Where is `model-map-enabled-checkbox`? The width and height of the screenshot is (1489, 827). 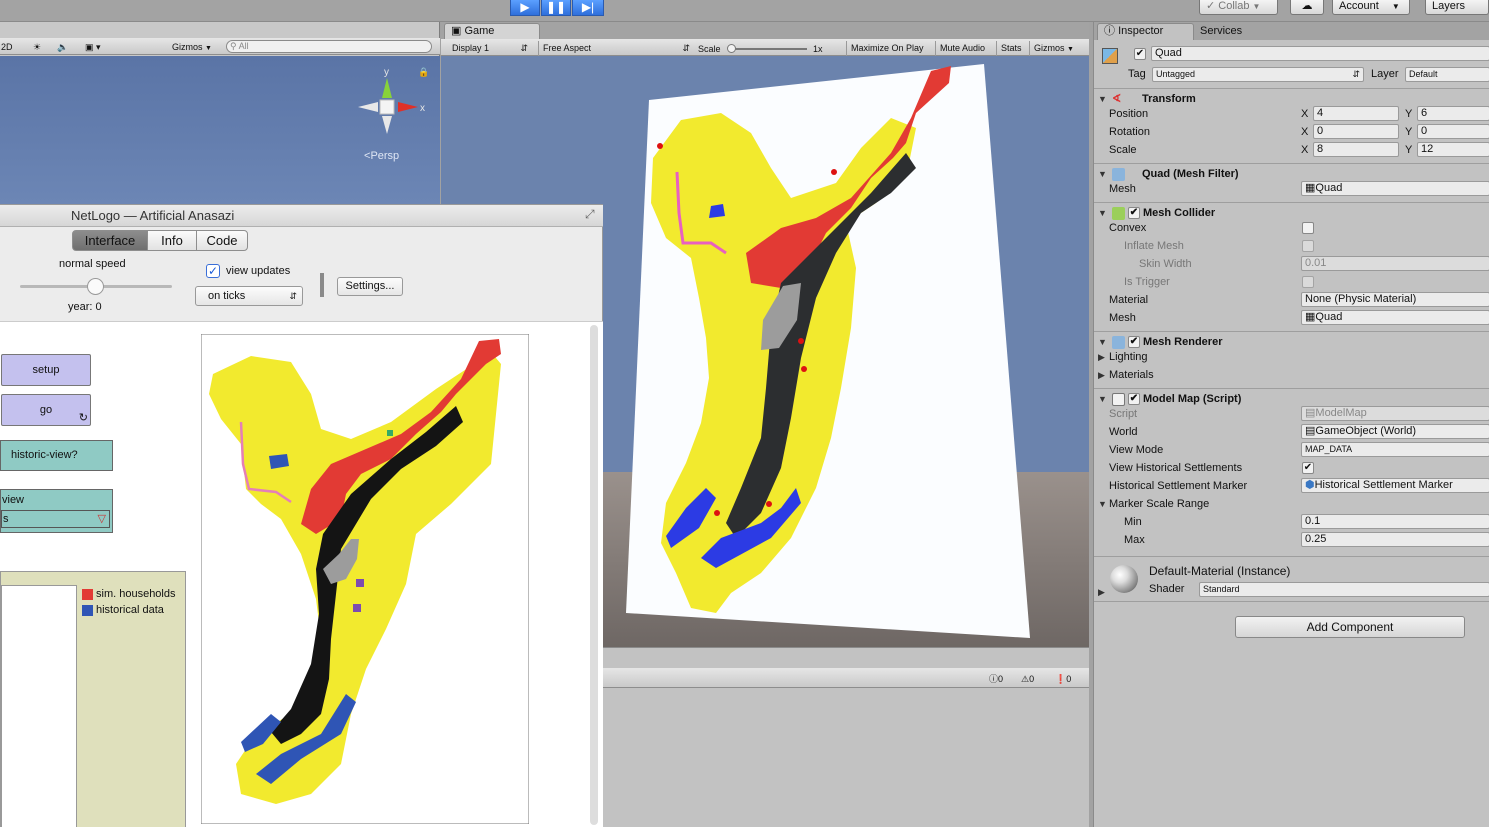
model-map-enabled-checkbox is located at coordinates (1134, 399).